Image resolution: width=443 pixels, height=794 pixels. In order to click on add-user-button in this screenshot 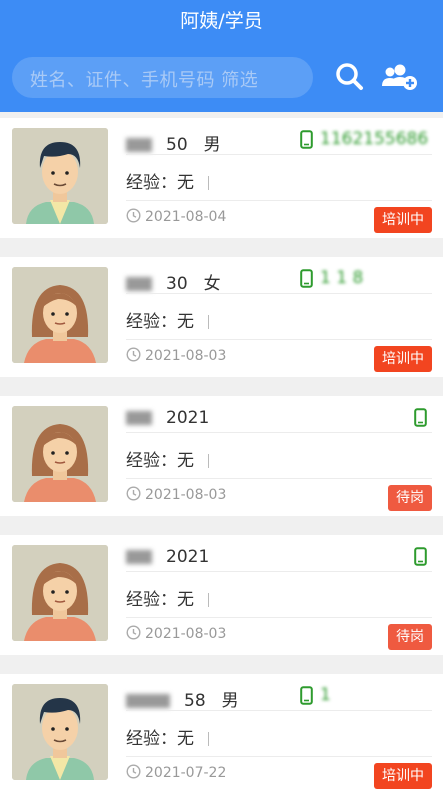, I will do `click(400, 77)`.